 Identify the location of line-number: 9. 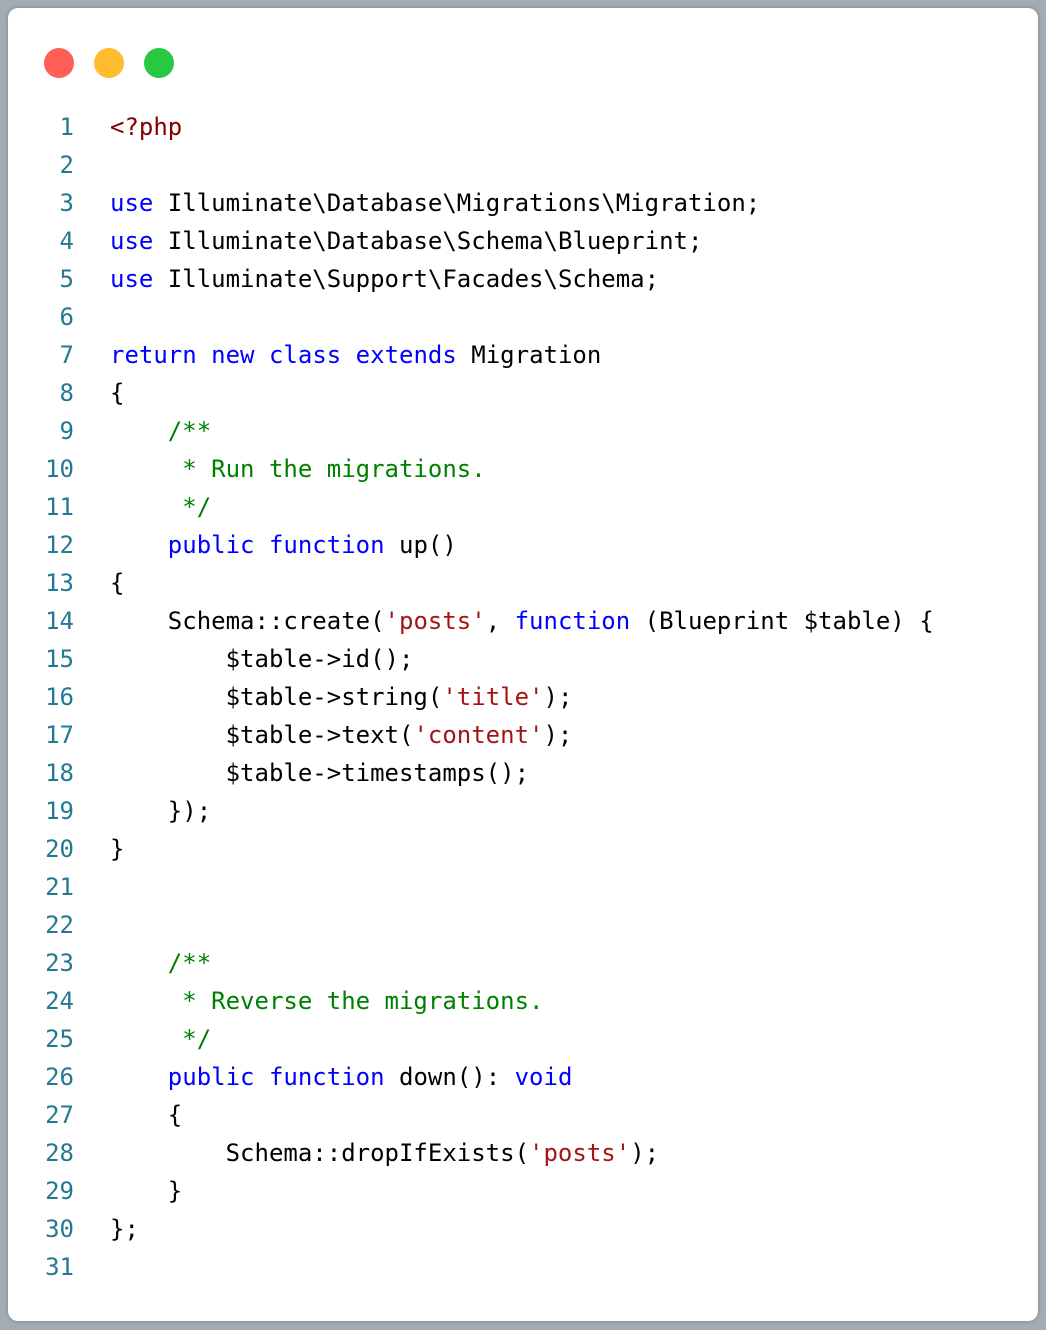
(66, 431).